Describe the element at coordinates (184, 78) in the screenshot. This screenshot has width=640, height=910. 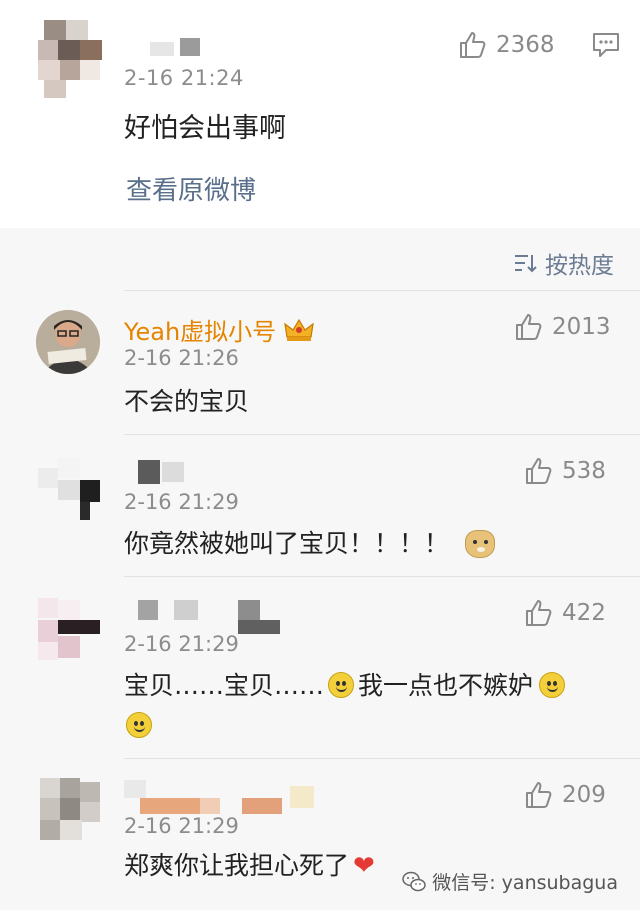
I see `post-time: 2-16 21:24` at that location.